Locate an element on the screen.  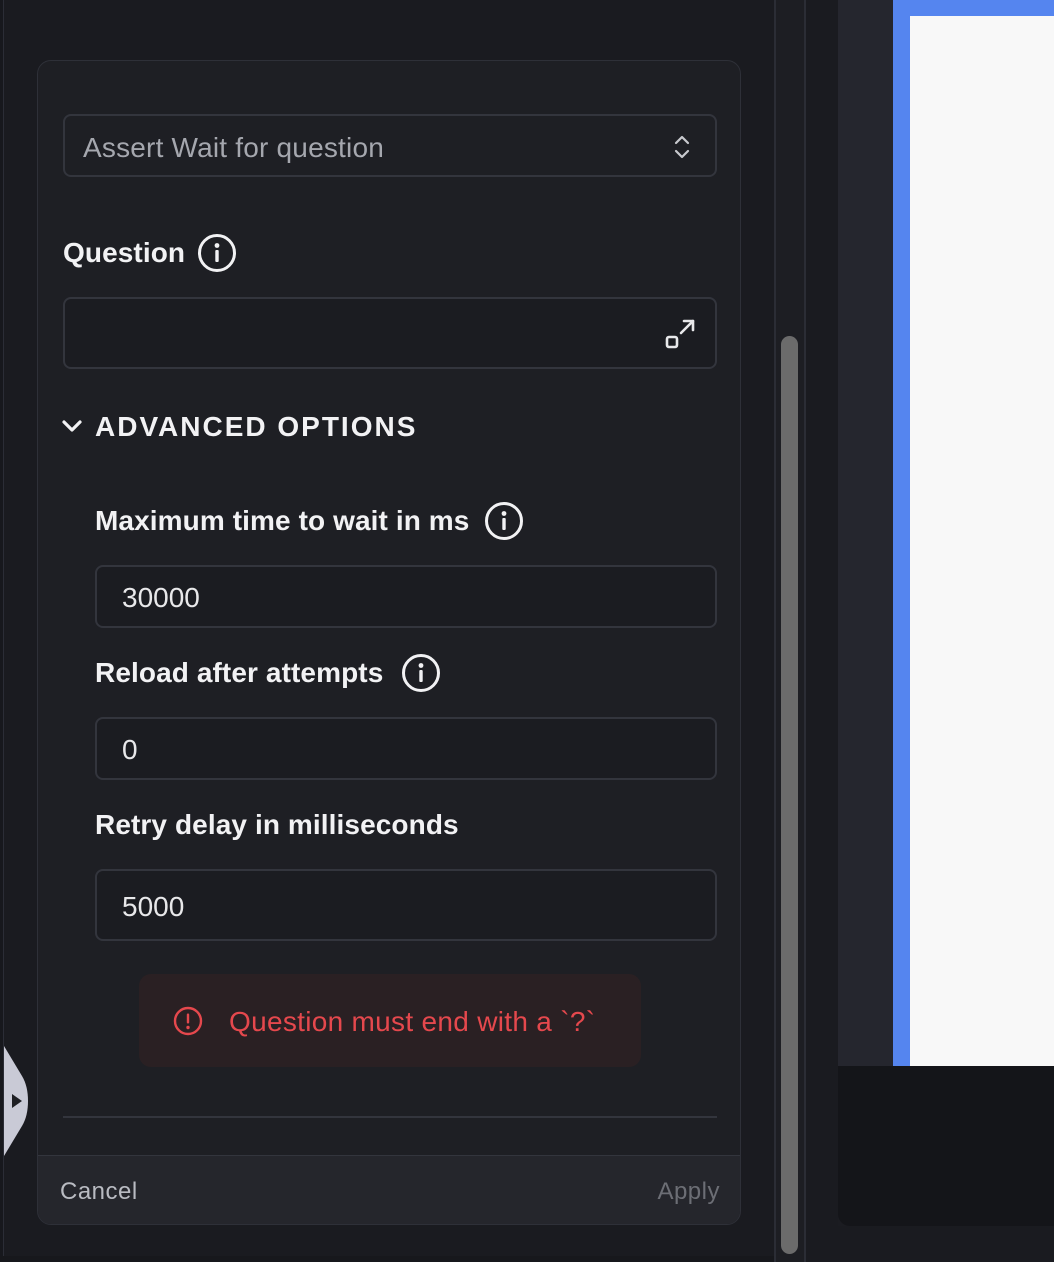
preview-bottom-edge is located at coordinates (930, 1244).